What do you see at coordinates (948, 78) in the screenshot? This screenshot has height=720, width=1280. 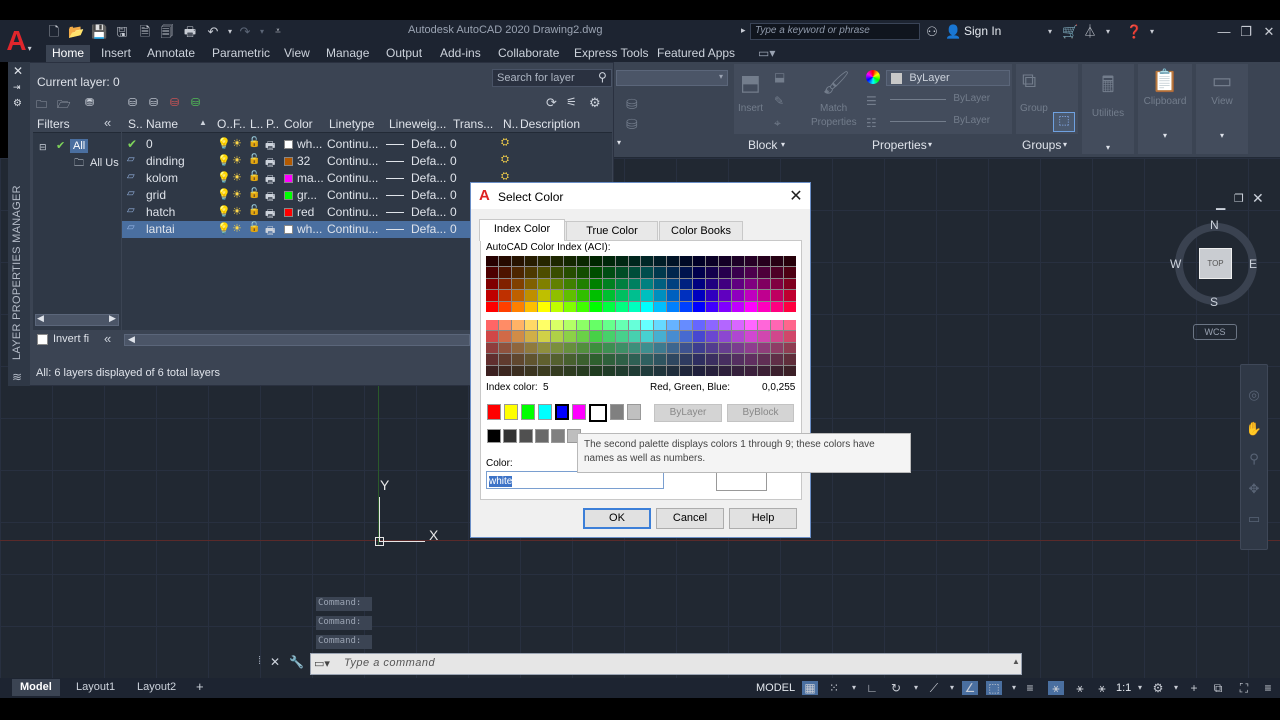 I see `color-dropdown: ByLayer` at bounding box center [948, 78].